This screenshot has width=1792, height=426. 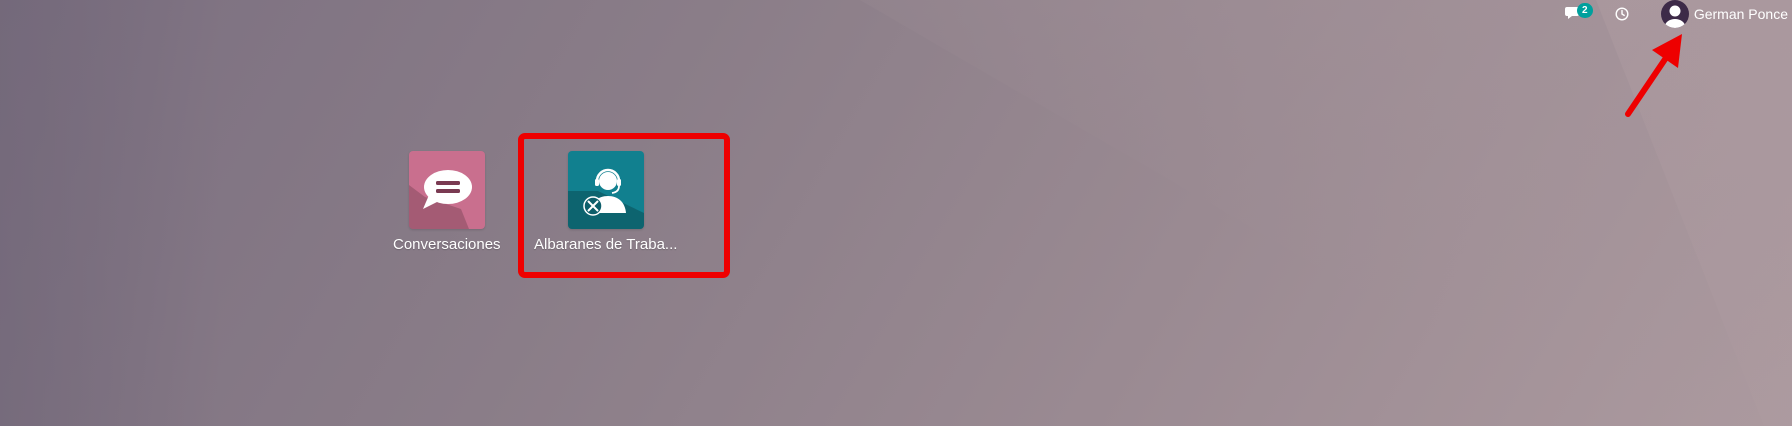 What do you see at coordinates (447, 244) in the screenshot?
I see `app-label: Conversaciones` at bounding box center [447, 244].